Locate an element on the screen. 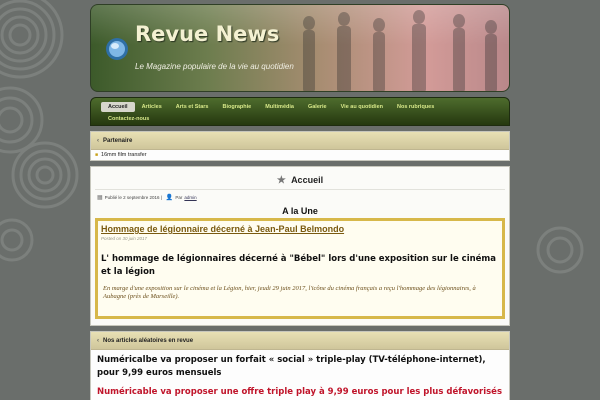 This screenshot has height=400, width=600. author-link: admin is located at coordinates (190, 197).